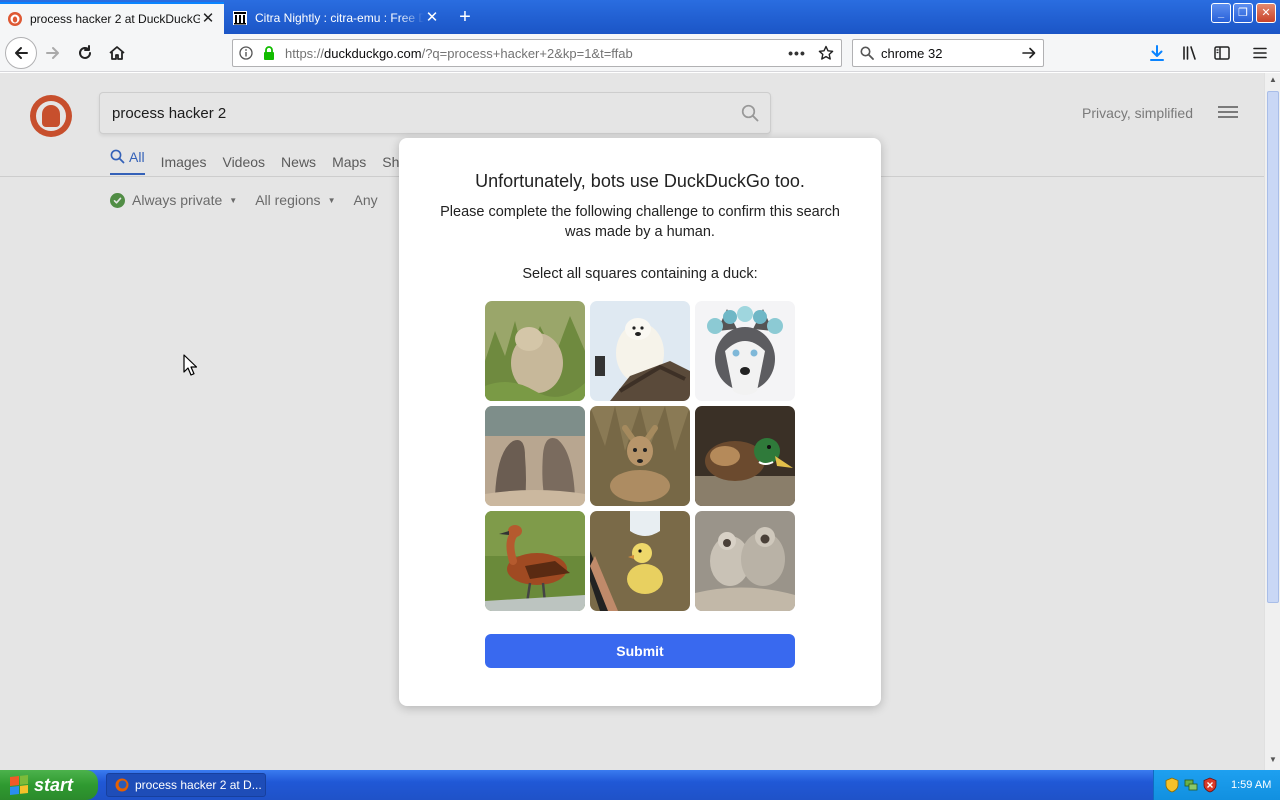 The height and width of the screenshot is (800, 1280). I want to click on search-bar: chrome 32, so click(948, 53).